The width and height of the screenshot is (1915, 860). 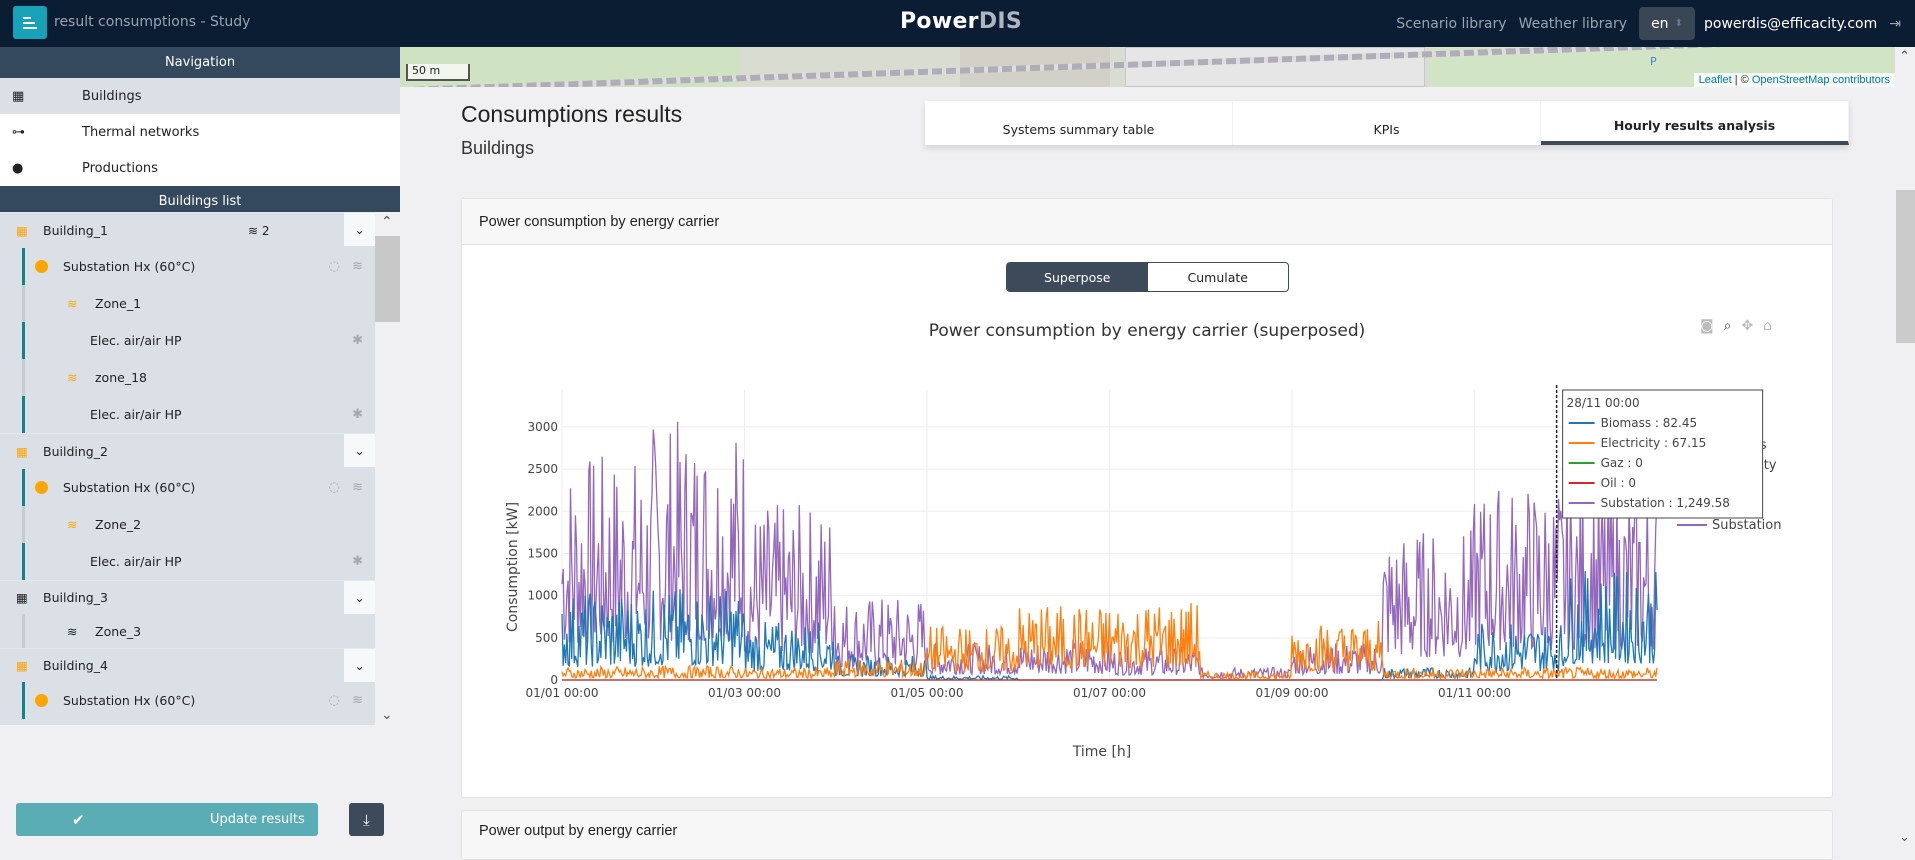 I want to click on y-axis-label: Consumption [kW], so click(x=513, y=567).